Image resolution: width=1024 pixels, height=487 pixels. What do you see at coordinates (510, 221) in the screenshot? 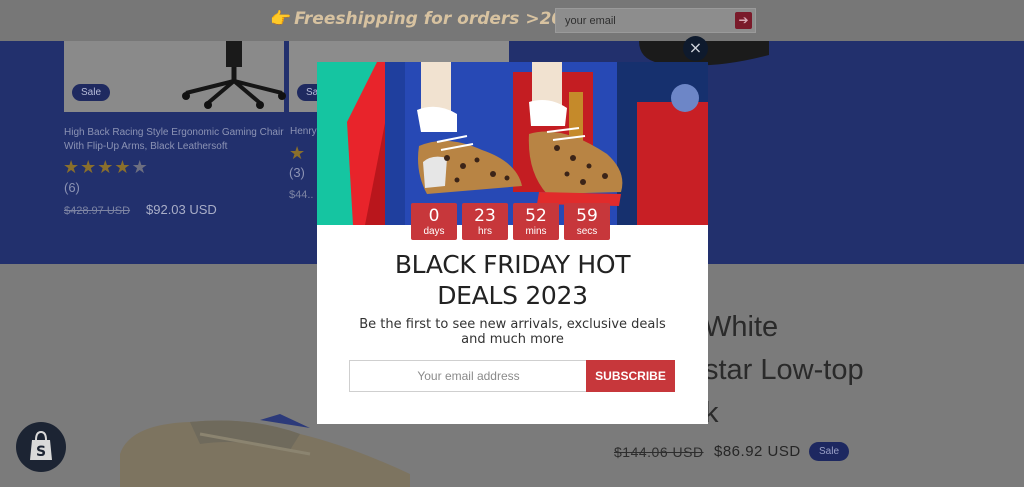
I see `countdown-timer: 0 days 23 hrs 52 mins 59 secs` at bounding box center [510, 221].